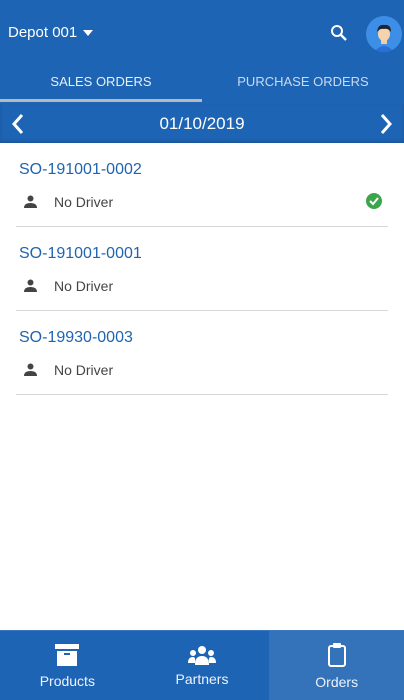 This screenshot has height=700, width=404. I want to click on people-icon, so click(202, 655).